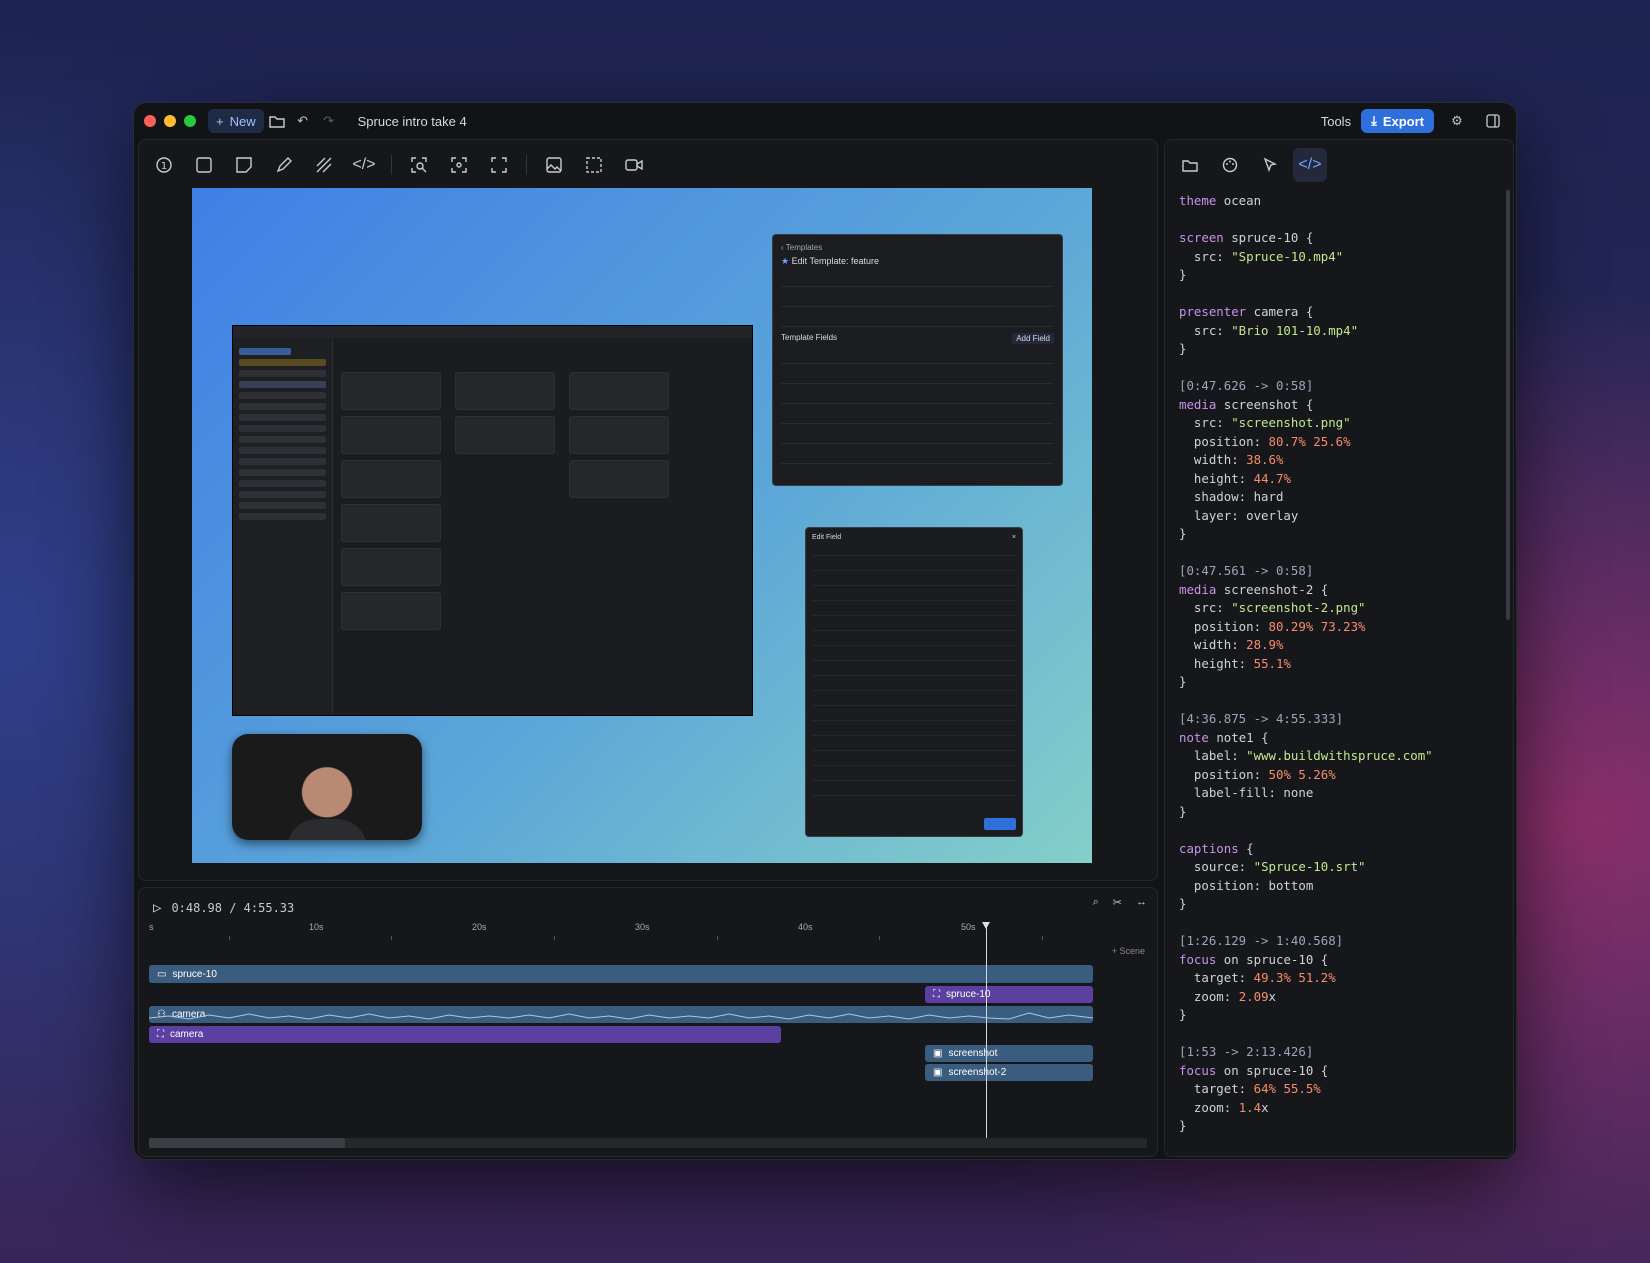 The width and height of the screenshot is (1650, 1263). Describe the element at coordinates (917, 261) in the screenshot. I see `template-title: ★ Edit Template: feature` at that location.